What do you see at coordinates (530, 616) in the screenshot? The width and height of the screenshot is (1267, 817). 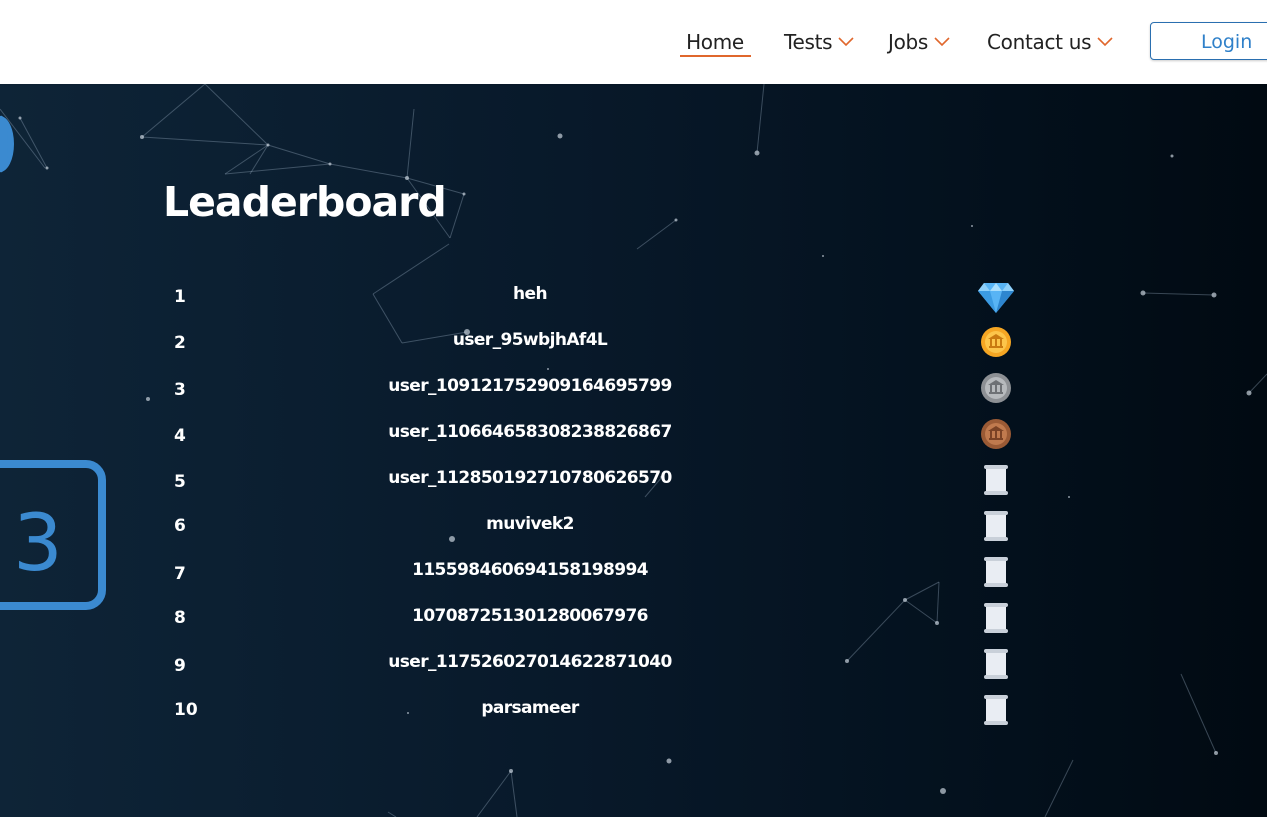 I see `username: 107087251301280067976` at bounding box center [530, 616].